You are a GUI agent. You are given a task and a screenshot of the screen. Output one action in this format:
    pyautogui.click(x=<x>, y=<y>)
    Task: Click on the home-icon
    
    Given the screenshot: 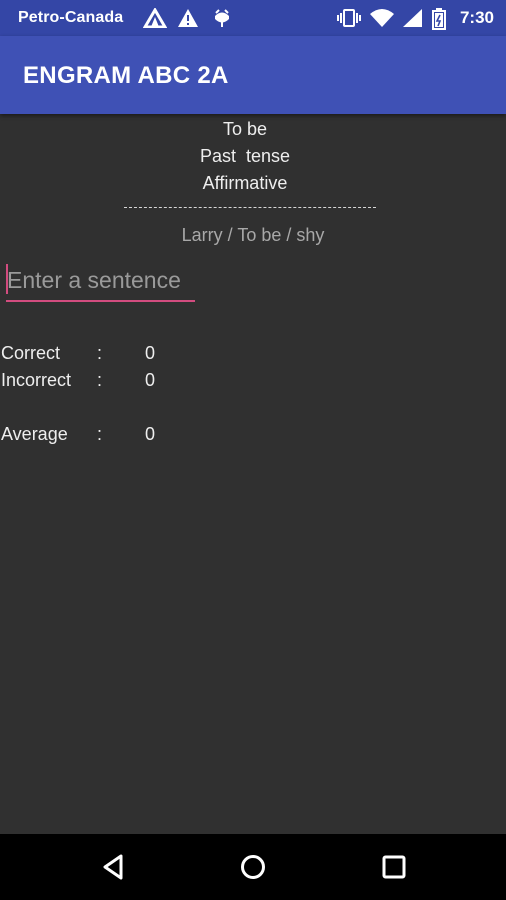 What is the action you would take?
    pyautogui.click(x=253, y=867)
    